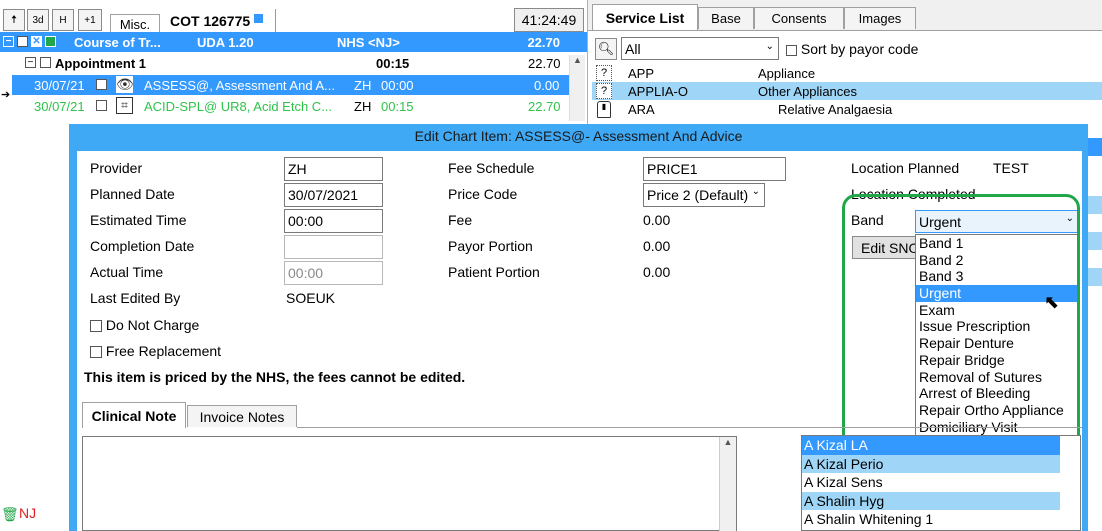 This screenshot has width=1102, height=531. Describe the element at coordinates (397, 106) in the screenshot. I see `item-time: 00:15` at that location.